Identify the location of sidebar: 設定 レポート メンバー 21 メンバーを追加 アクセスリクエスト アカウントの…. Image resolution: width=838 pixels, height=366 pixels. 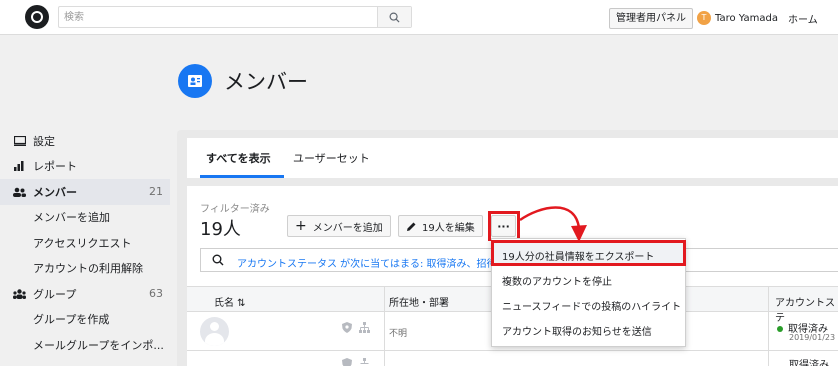
(87, 243).